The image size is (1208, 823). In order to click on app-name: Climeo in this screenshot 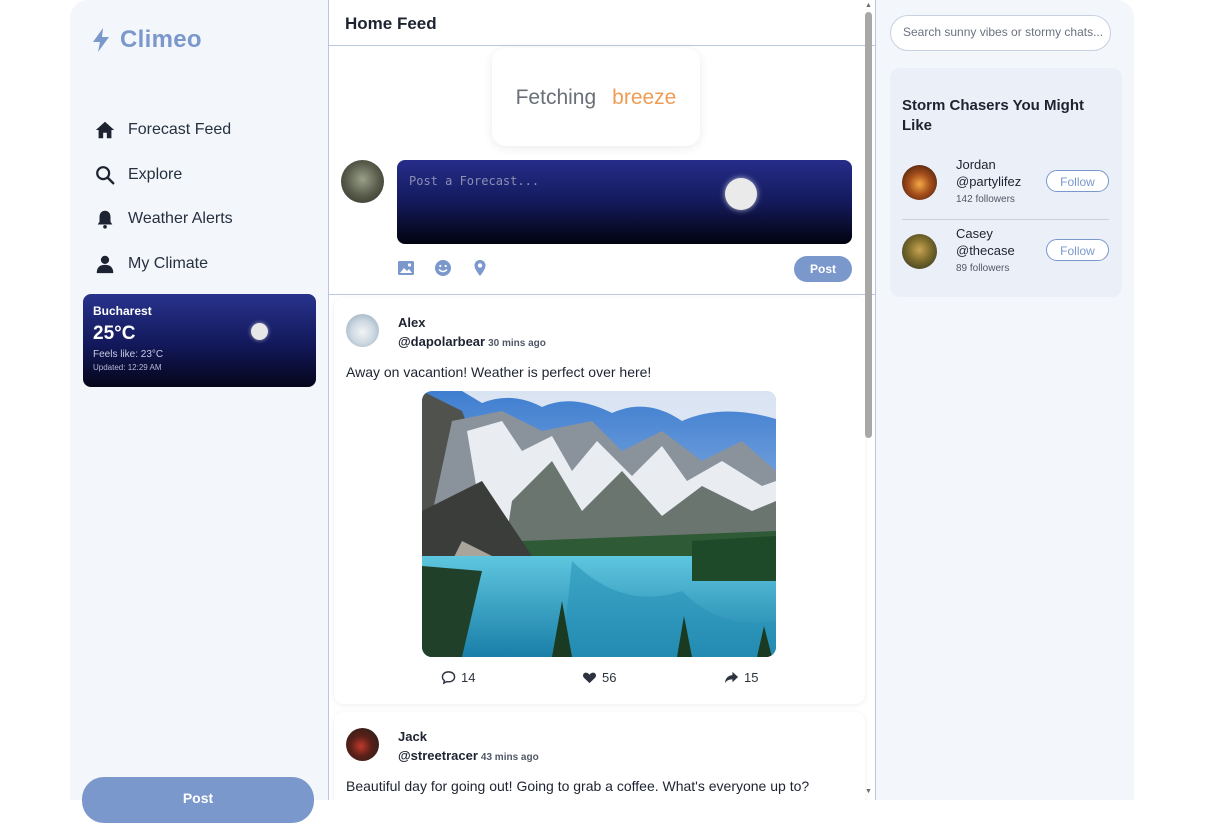, I will do `click(161, 39)`.